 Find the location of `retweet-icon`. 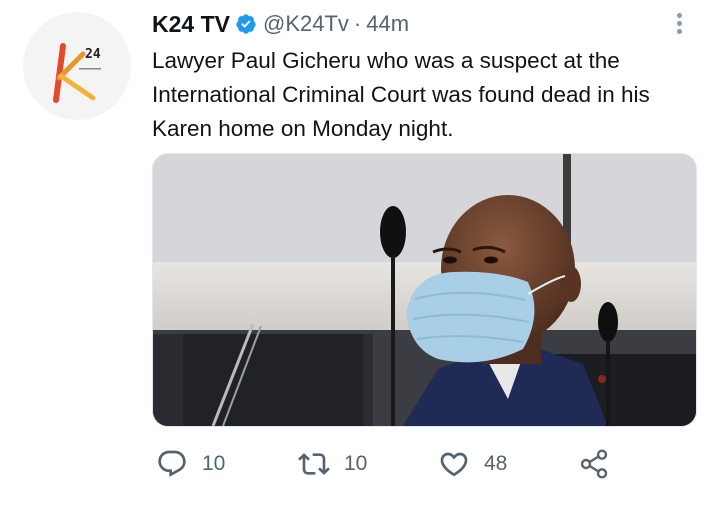

retweet-icon is located at coordinates (314, 464).